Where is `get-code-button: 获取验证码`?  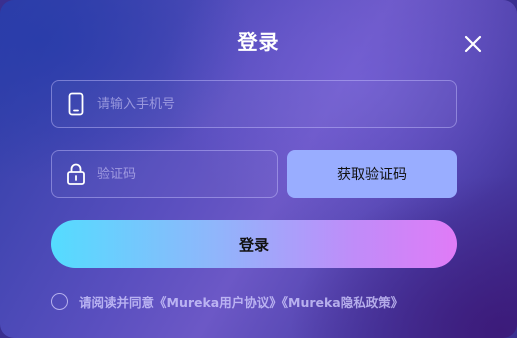 get-code-button: 获取验证码 is located at coordinates (372, 174).